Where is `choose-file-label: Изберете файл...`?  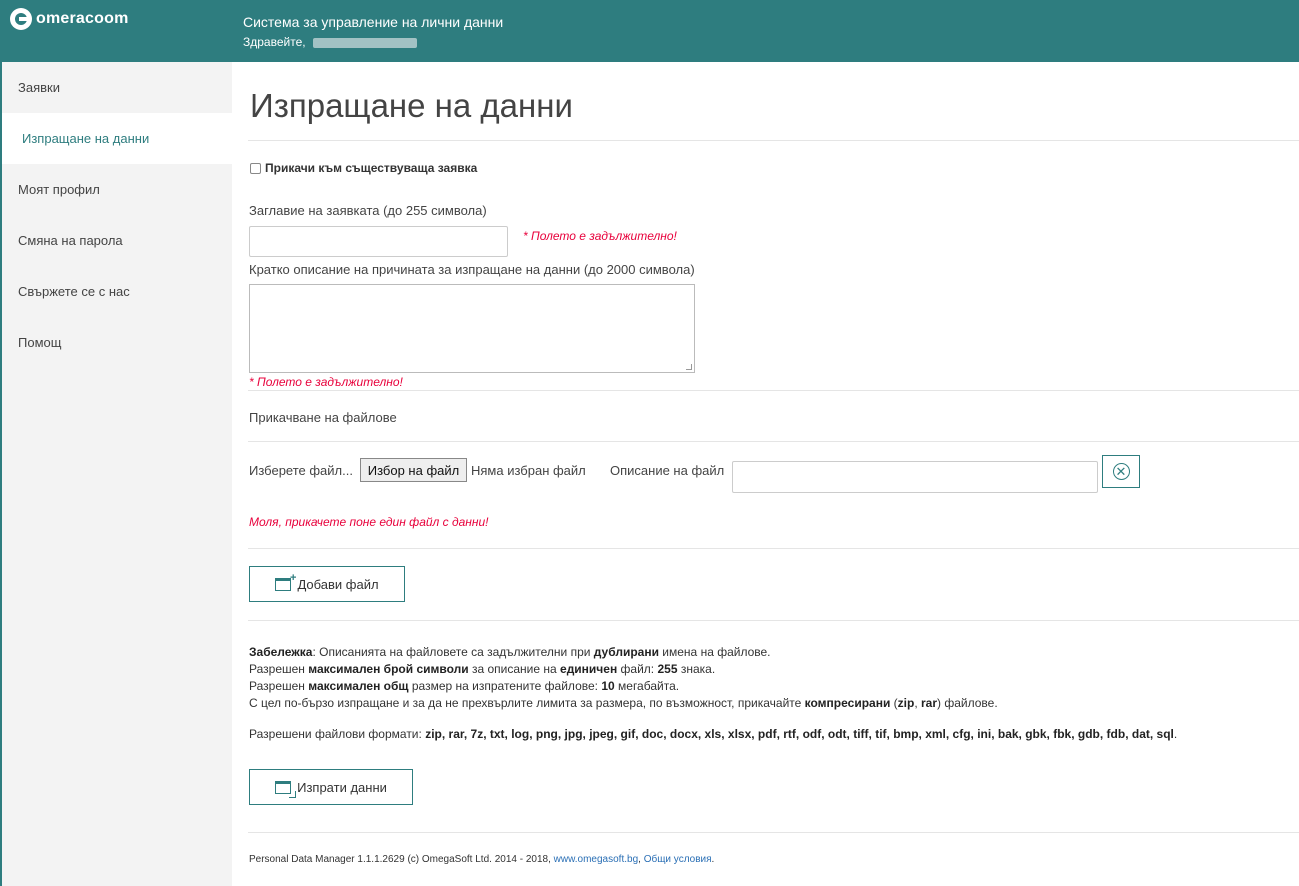
choose-file-label: Изберете файл... is located at coordinates (301, 470).